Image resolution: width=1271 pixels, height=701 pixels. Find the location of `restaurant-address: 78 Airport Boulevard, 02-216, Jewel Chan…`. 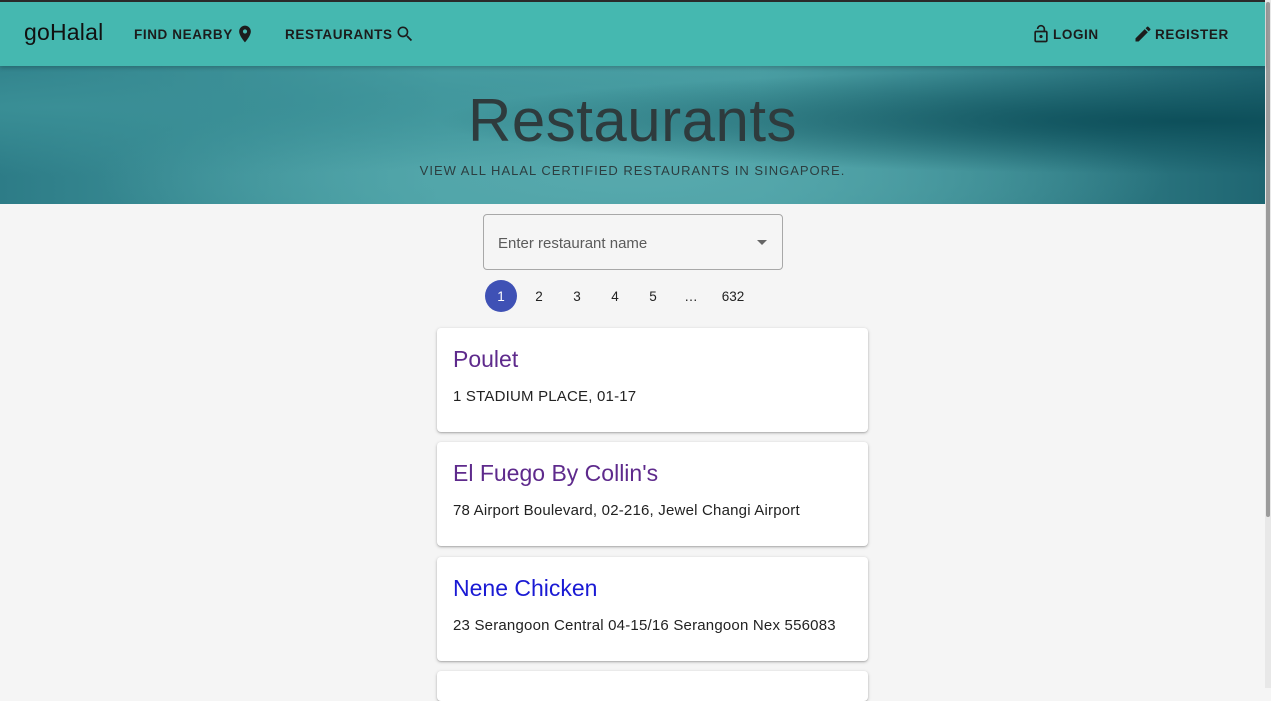

restaurant-address: 78 Airport Boulevard, 02-216, Jewel Chan… is located at coordinates (626, 510).